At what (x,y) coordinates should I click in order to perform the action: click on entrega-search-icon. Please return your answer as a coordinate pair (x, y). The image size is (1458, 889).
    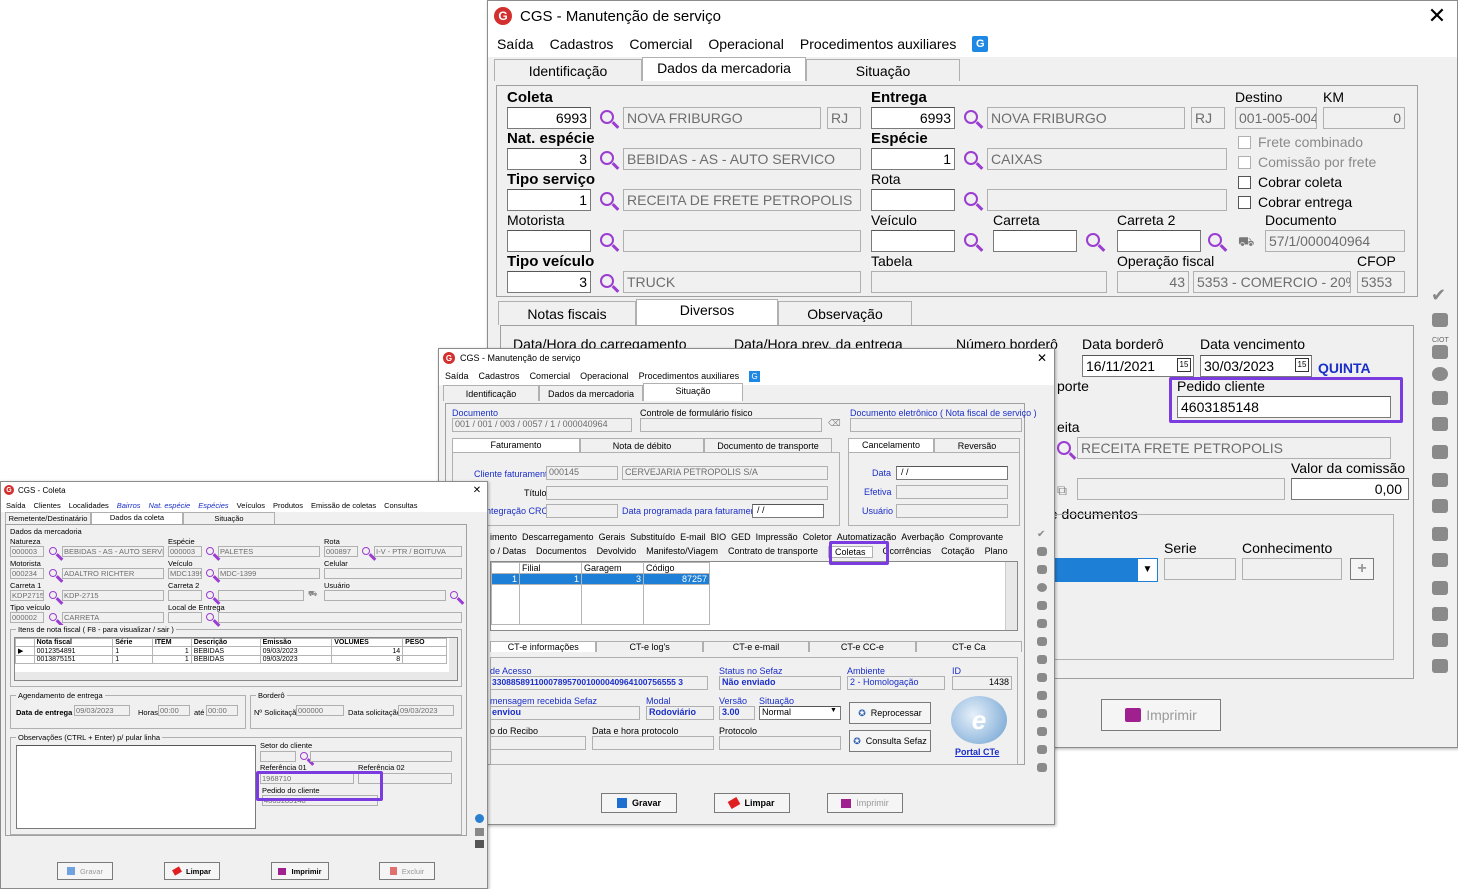
    Looking at the image, I should click on (971, 117).